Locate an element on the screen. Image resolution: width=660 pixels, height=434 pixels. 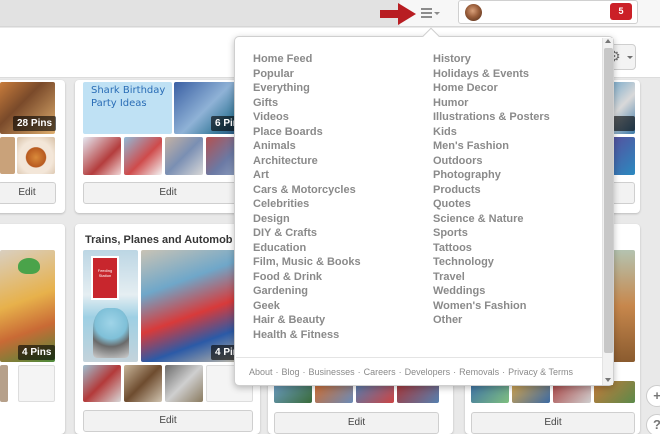
footer-link-developers: Developers is located at coordinates (428, 372).